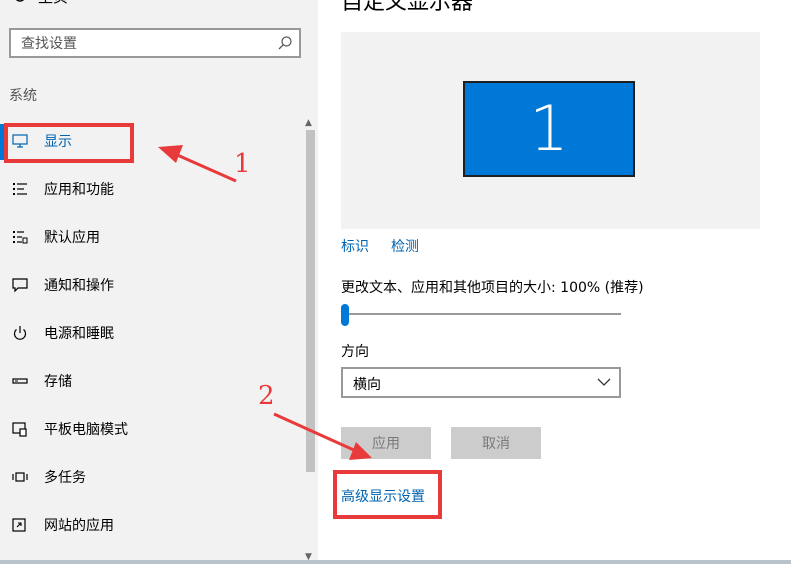 This screenshot has width=791, height=564. Describe the element at coordinates (367, 385) in the screenshot. I see `orientation-value: 横向` at that location.